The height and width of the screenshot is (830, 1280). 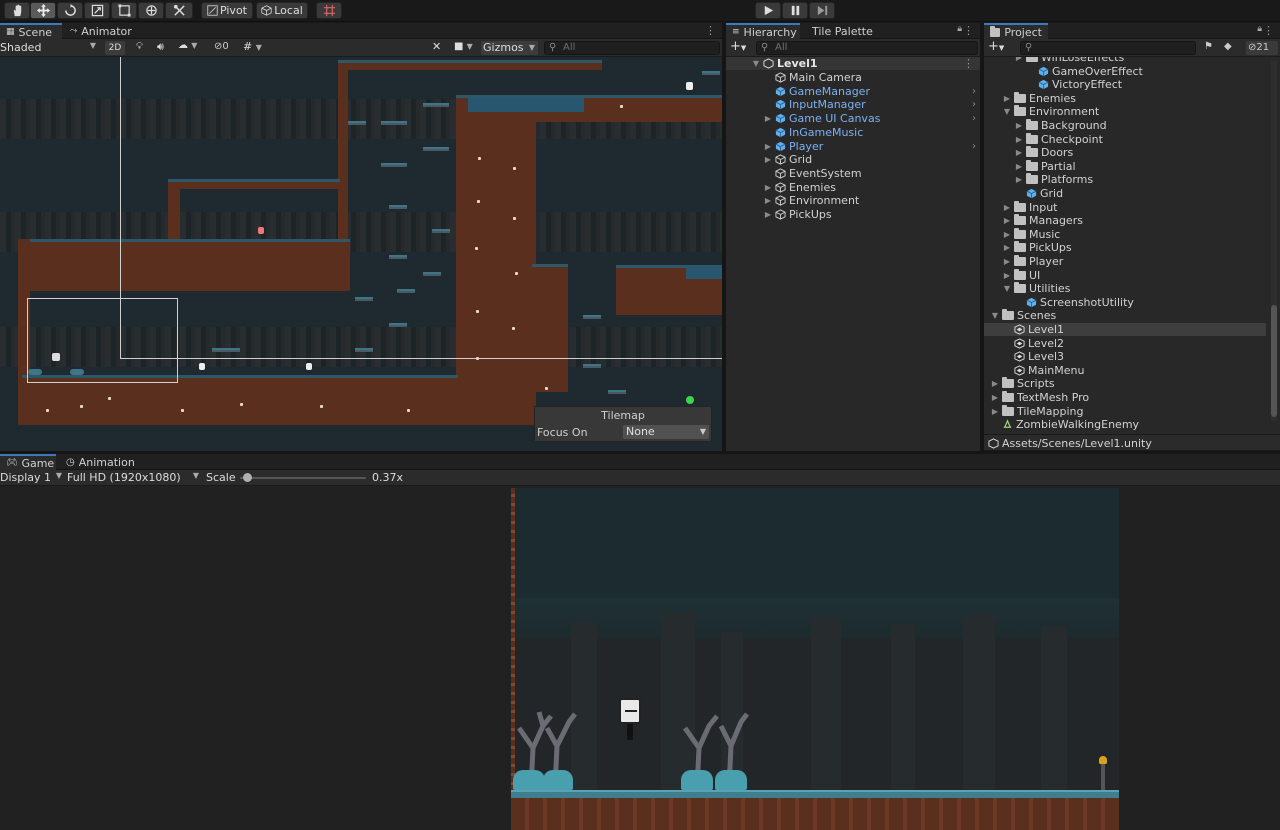 What do you see at coordinates (867, 48) in the screenshot?
I see `hierarchy-search-input: ⚲ All` at bounding box center [867, 48].